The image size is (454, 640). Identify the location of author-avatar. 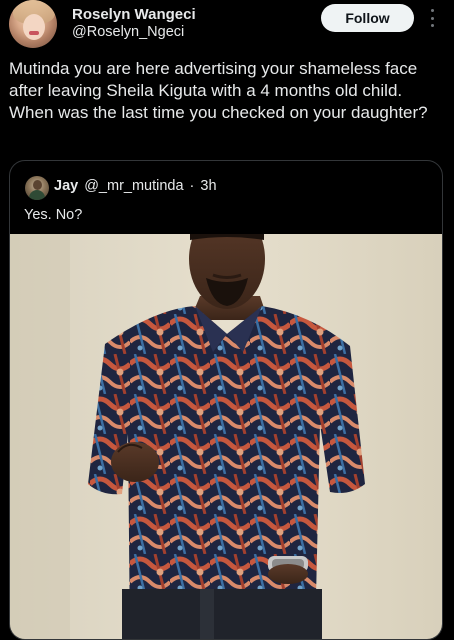
(33, 24).